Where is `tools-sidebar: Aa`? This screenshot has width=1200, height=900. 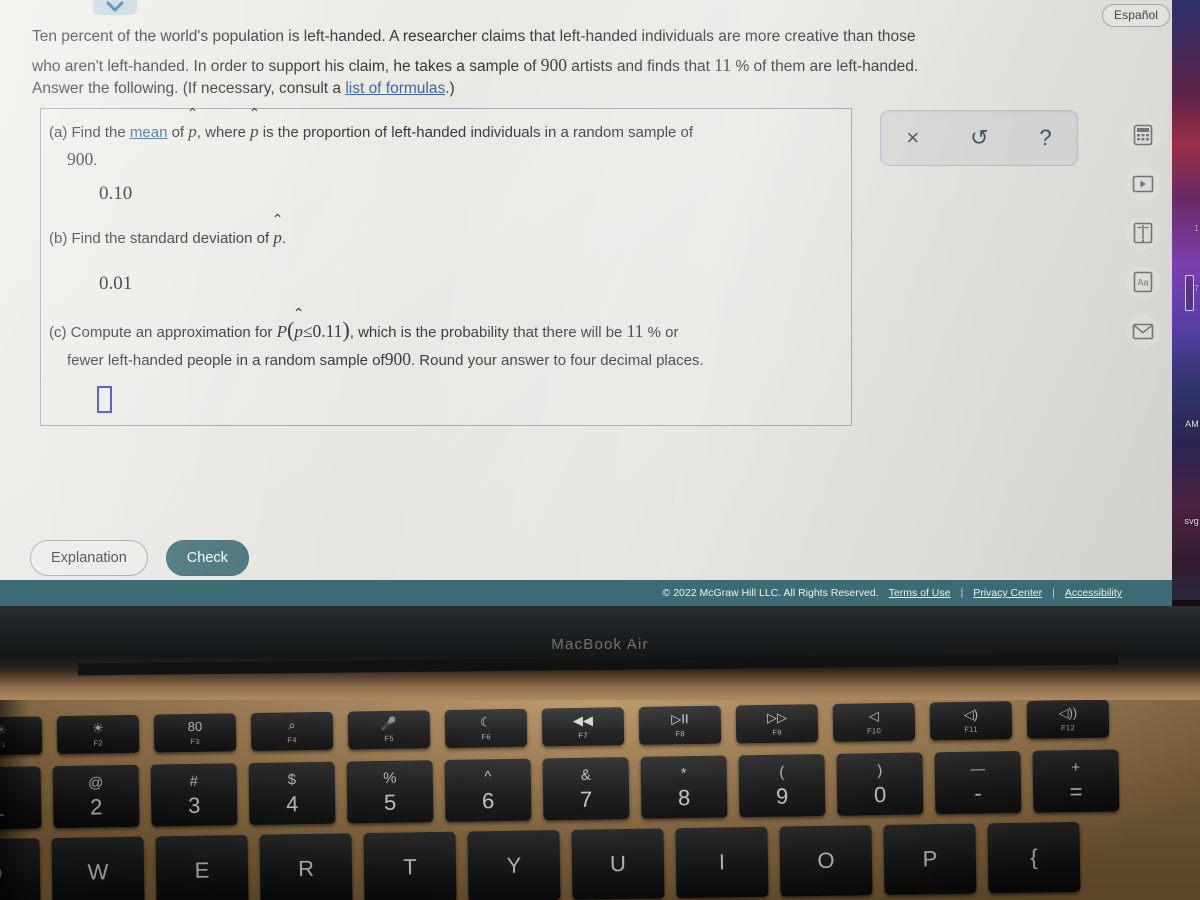 tools-sidebar: Aa is located at coordinates (1143, 240).